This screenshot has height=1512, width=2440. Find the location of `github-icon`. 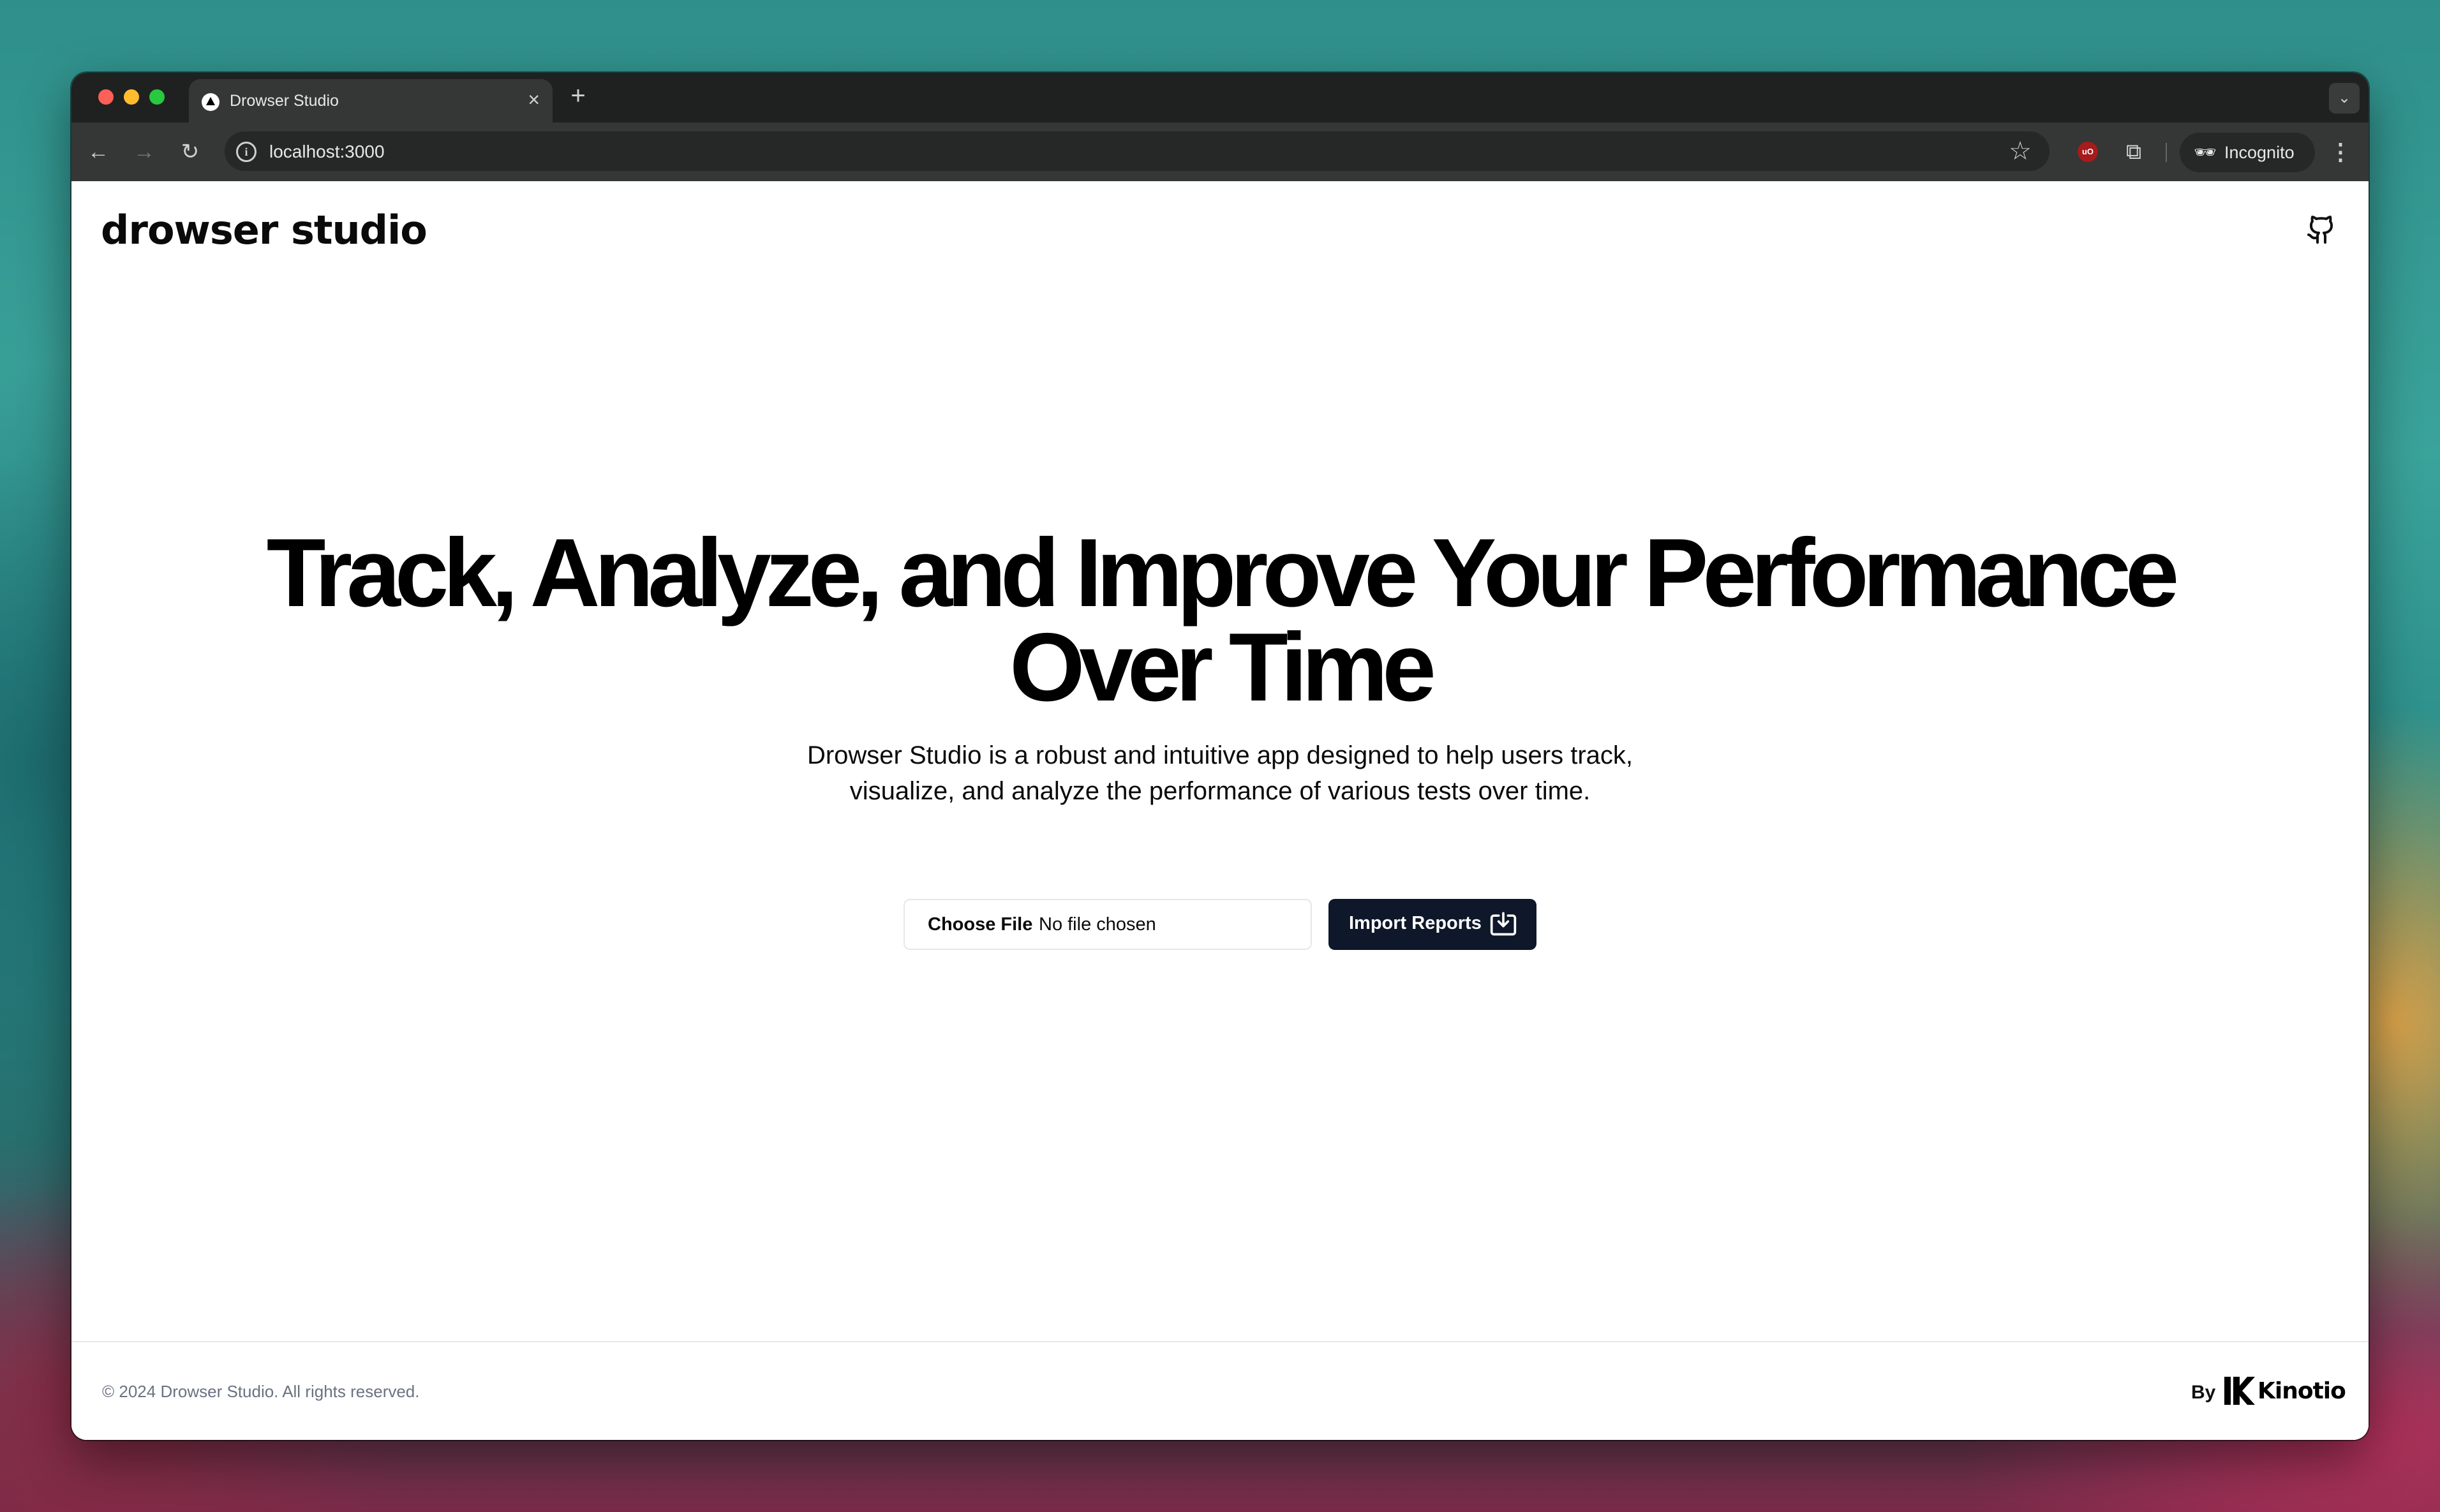

github-icon is located at coordinates (2321, 229).